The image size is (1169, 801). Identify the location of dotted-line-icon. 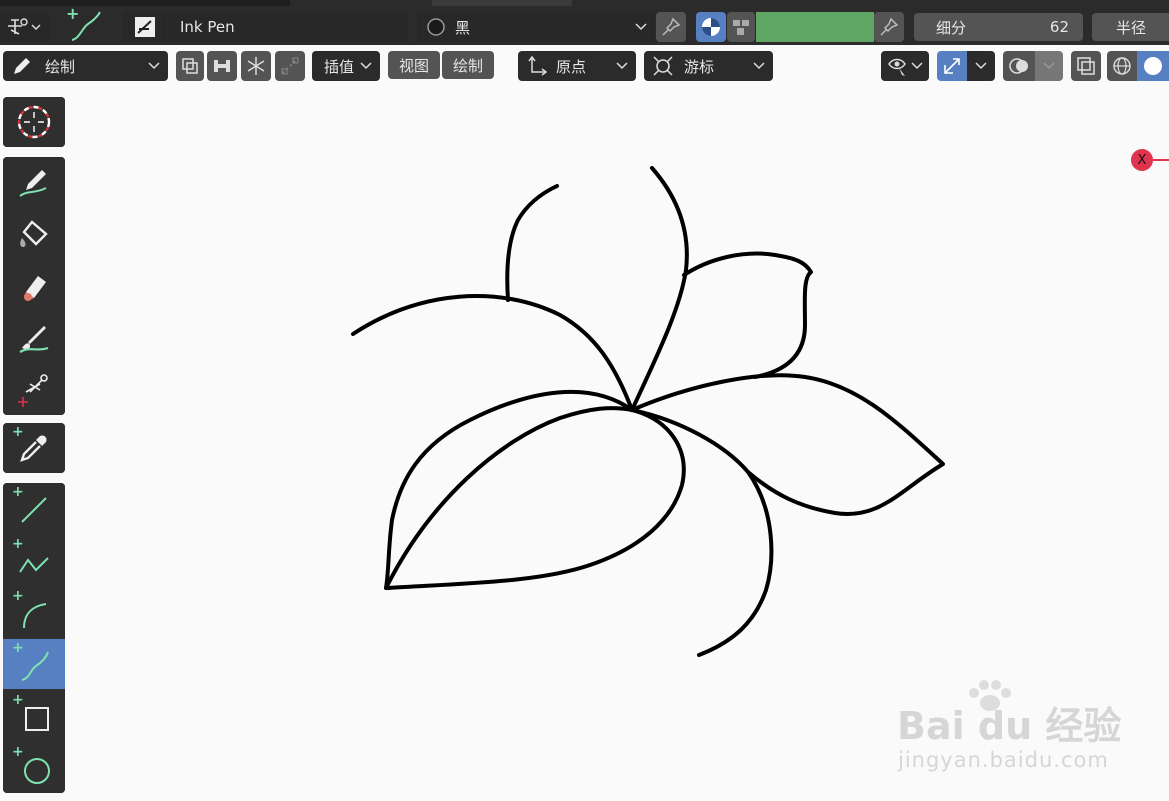
(290, 66).